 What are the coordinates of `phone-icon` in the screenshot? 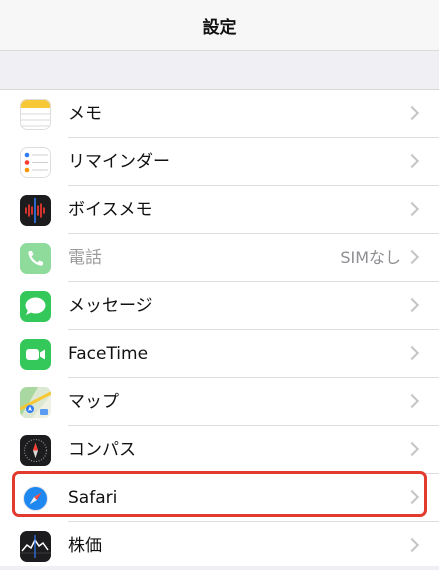 It's located at (35, 258).